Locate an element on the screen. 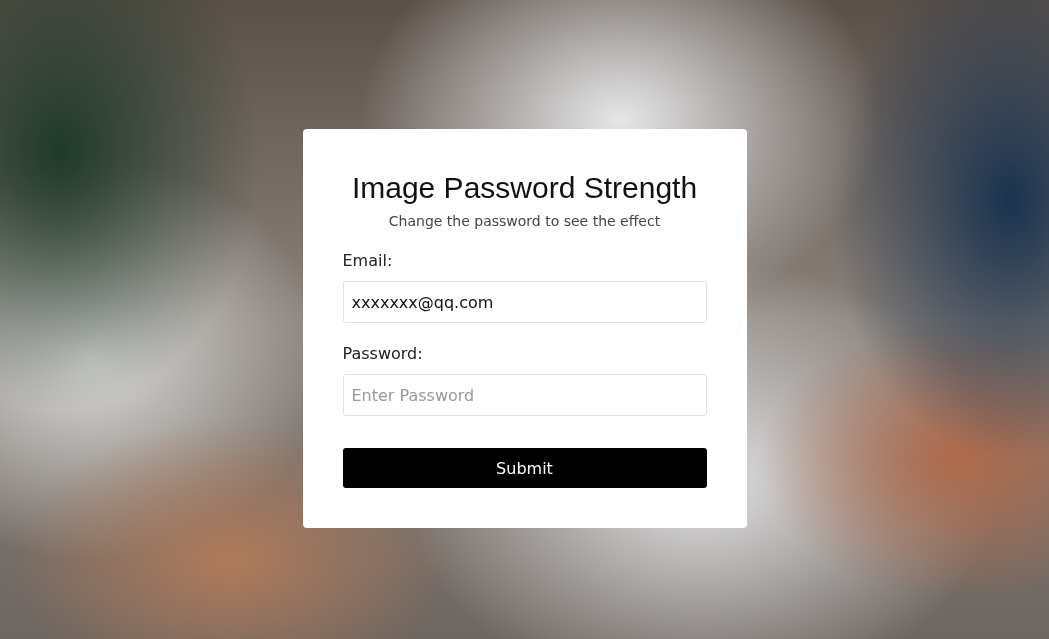  form-subtitle: Change the password to see the effect is located at coordinates (524, 221).